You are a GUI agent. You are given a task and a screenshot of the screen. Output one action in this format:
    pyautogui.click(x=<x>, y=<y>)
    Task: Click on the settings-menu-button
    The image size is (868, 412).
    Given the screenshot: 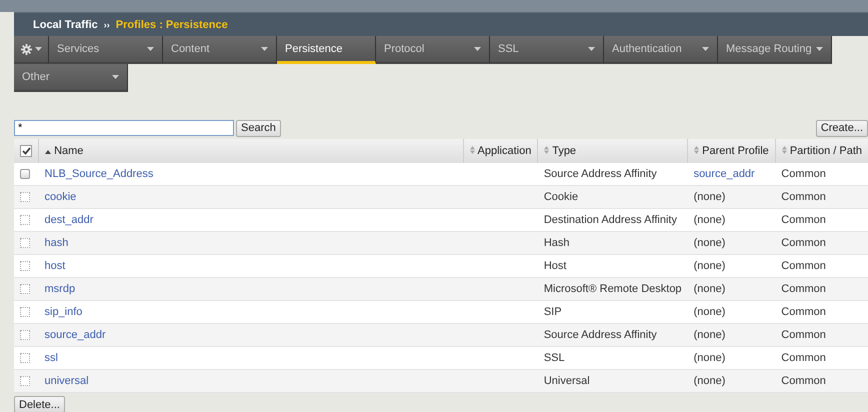 What is the action you would take?
    pyautogui.click(x=31, y=50)
    